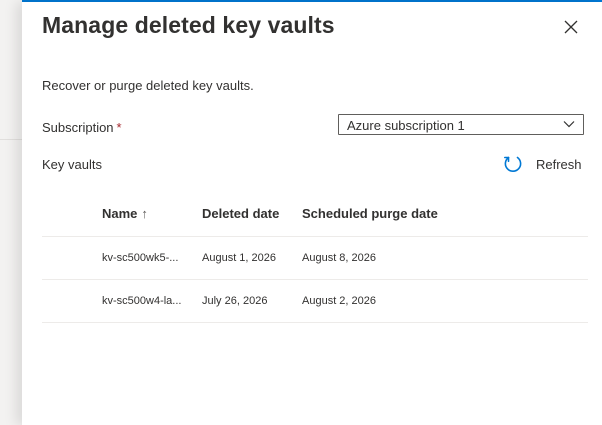 Image resolution: width=602 pixels, height=425 pixels. Describe the element at coordinates (559, 164) in the screenshot. I see `refresh-label: Refresh` at that location.